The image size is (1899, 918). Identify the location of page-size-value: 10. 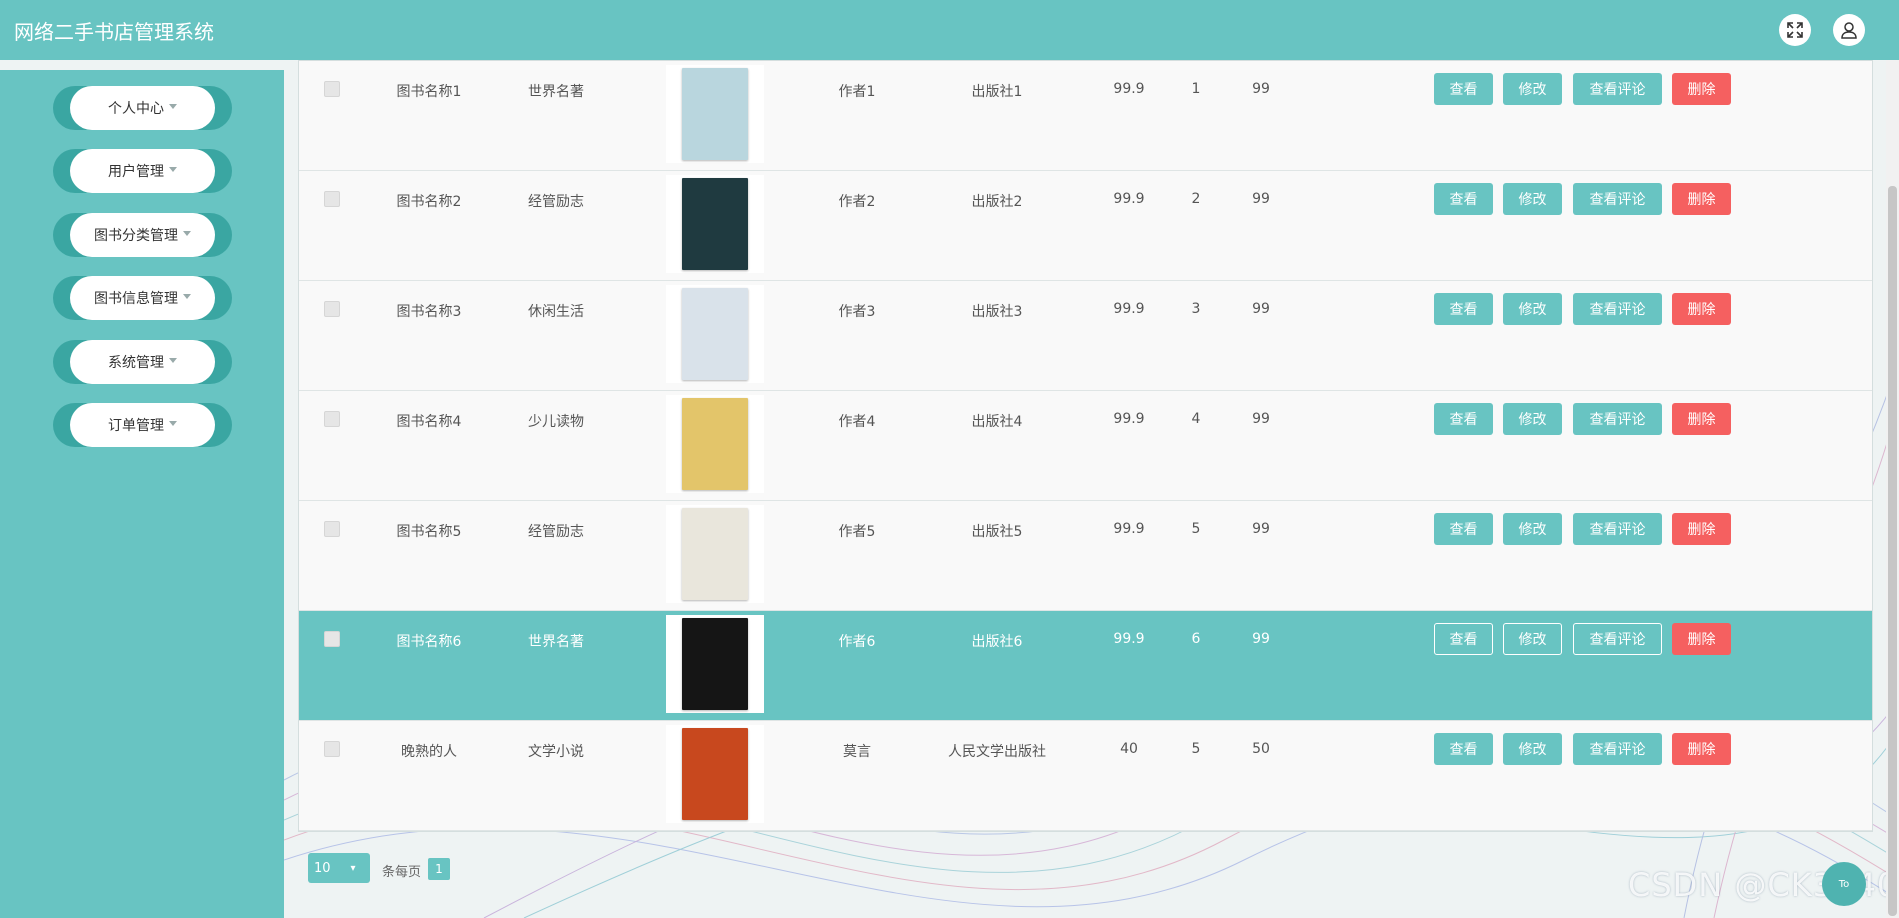
(322, 868).